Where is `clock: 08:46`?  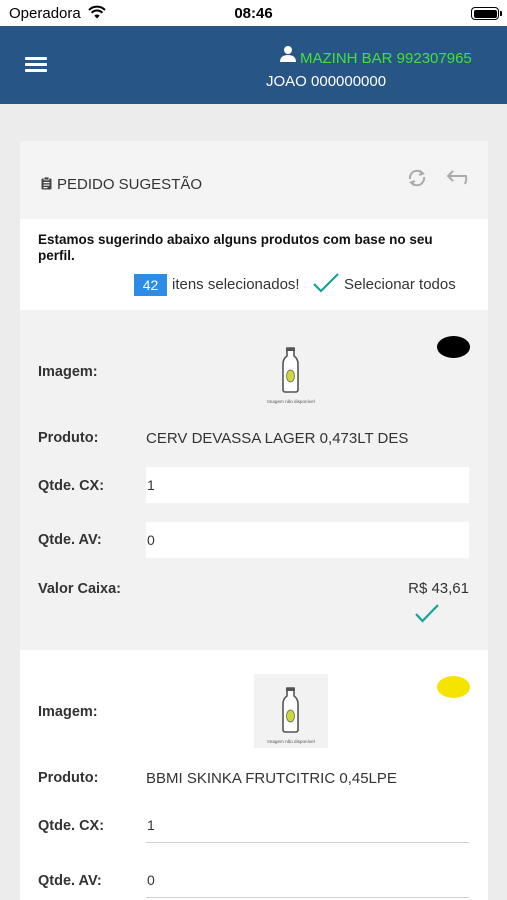 clock: 08:46 is located at coordinates (253, 13).